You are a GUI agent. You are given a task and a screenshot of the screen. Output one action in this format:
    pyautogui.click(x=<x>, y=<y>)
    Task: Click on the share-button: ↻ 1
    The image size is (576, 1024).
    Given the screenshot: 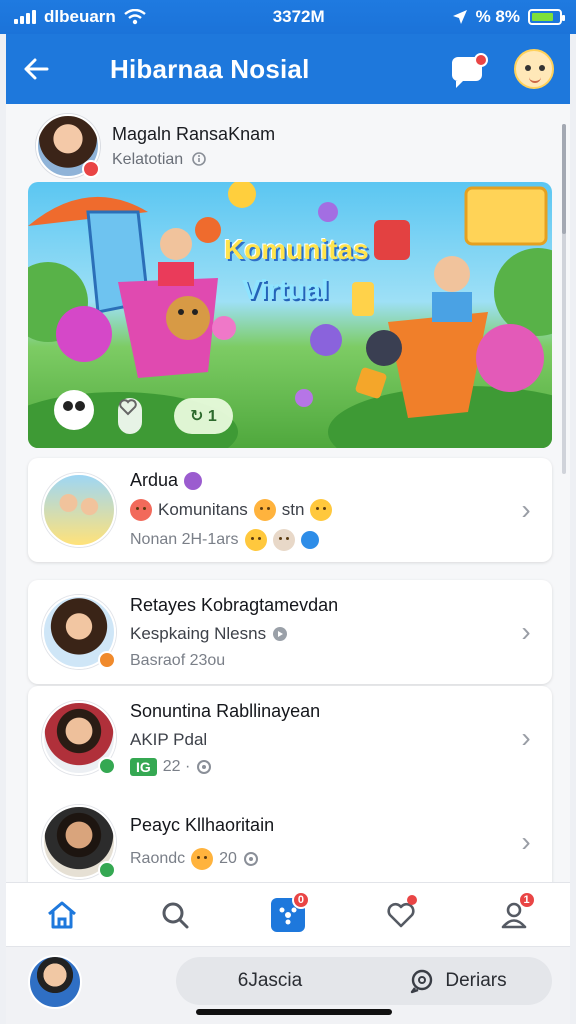 What is the action you would take?
    pyautogui.click(x=203, y=416)
    